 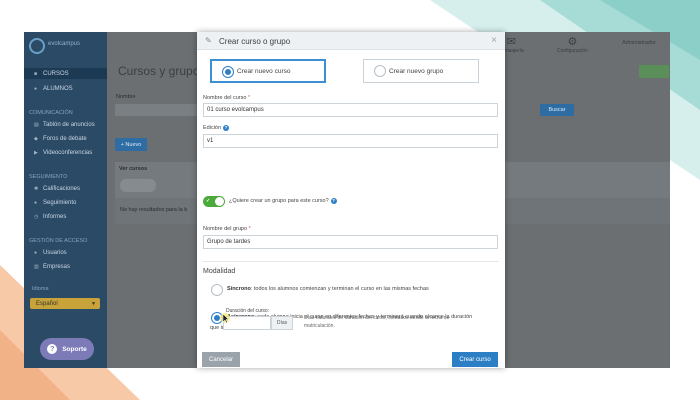 I want to click on settings-label: Configuración, so click(x=572, y=51).